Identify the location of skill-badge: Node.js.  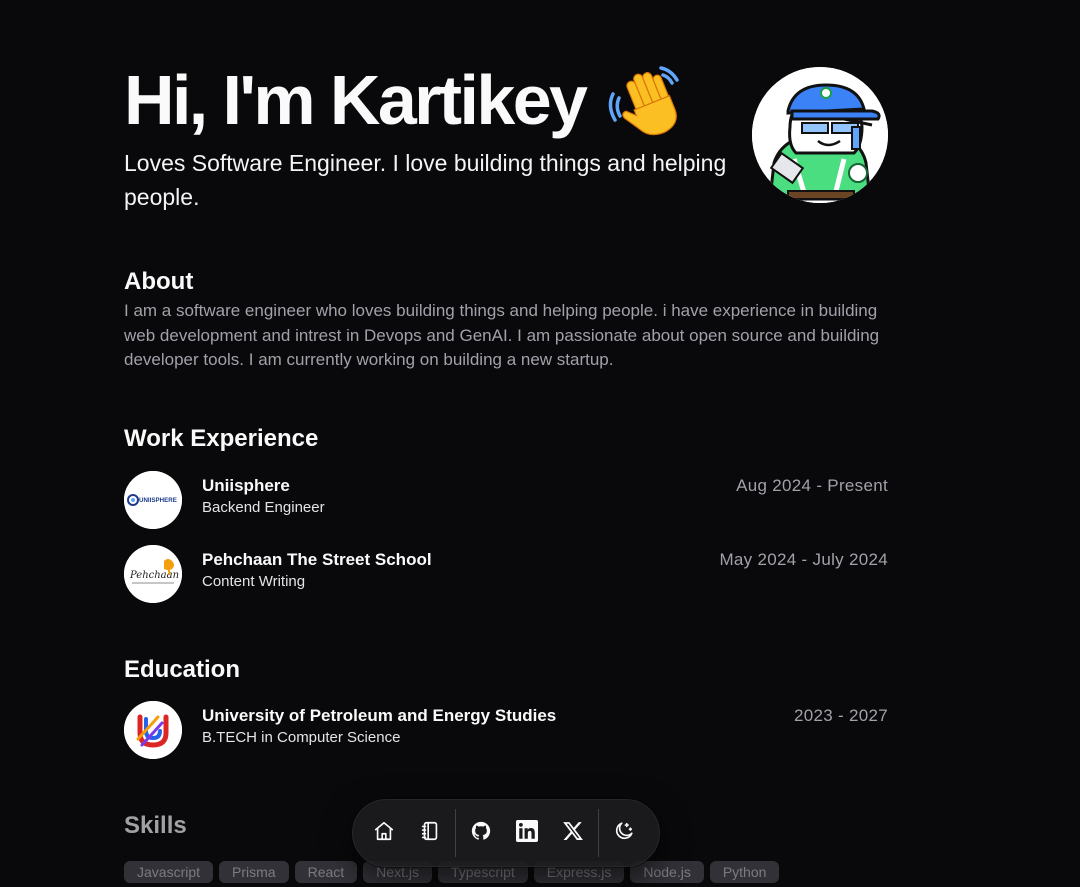
(667, 872).